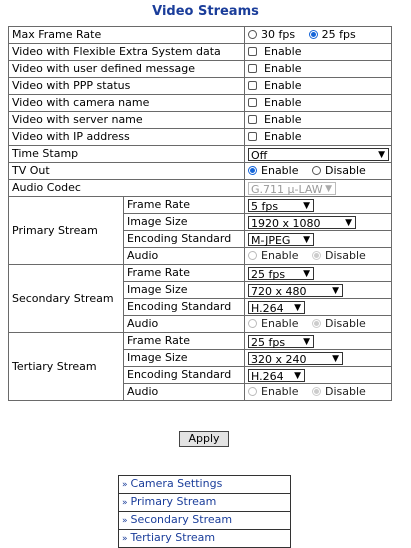  Describe the element at coordinates (253, 323) in the screenshot. I see `radio-secondary-audio-enable` at that location.